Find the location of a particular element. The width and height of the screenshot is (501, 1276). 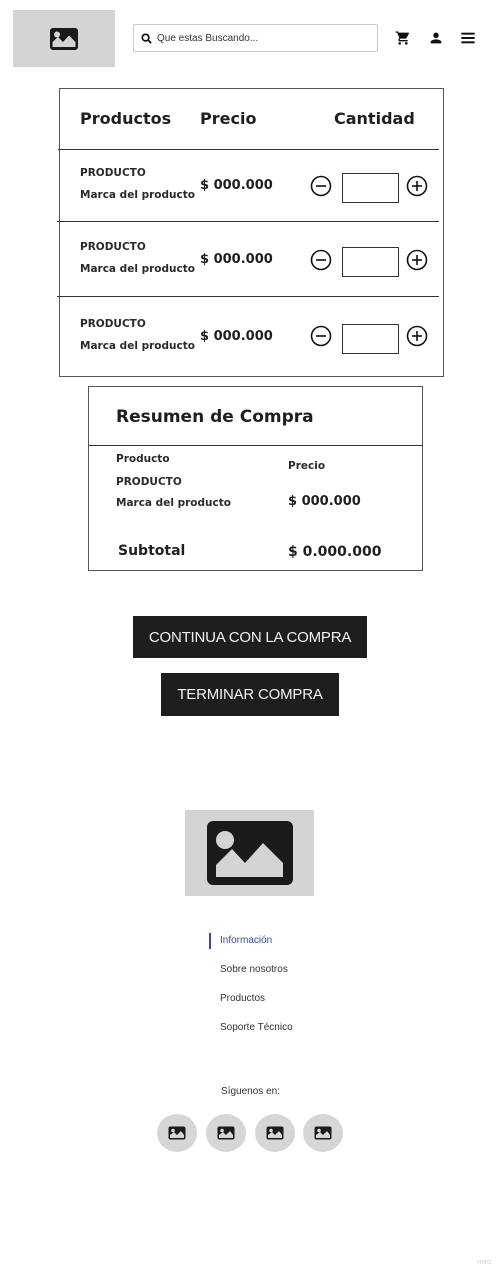

column-header-quantity: Cantidad is located at coordinates (374, 118).